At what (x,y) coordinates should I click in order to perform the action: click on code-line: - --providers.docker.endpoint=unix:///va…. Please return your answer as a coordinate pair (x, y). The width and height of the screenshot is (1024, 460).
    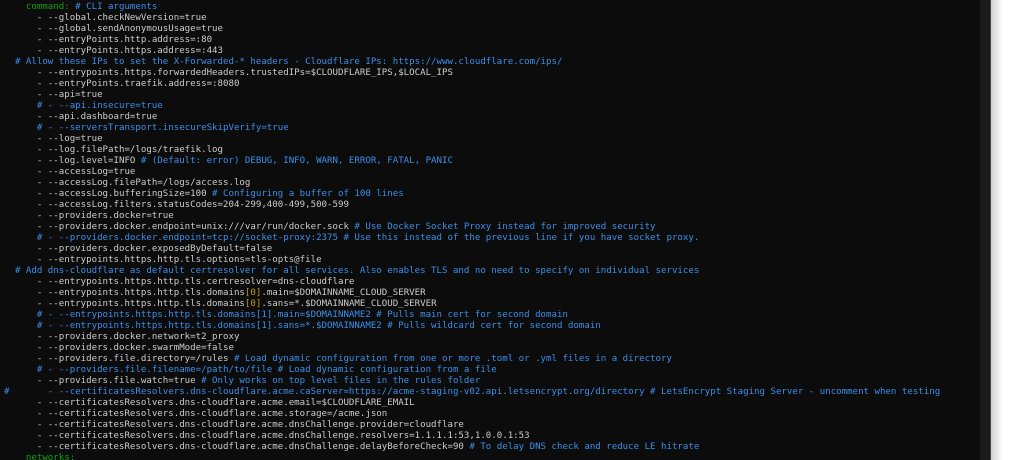
    Looking at the image, I should click on (492, 227).